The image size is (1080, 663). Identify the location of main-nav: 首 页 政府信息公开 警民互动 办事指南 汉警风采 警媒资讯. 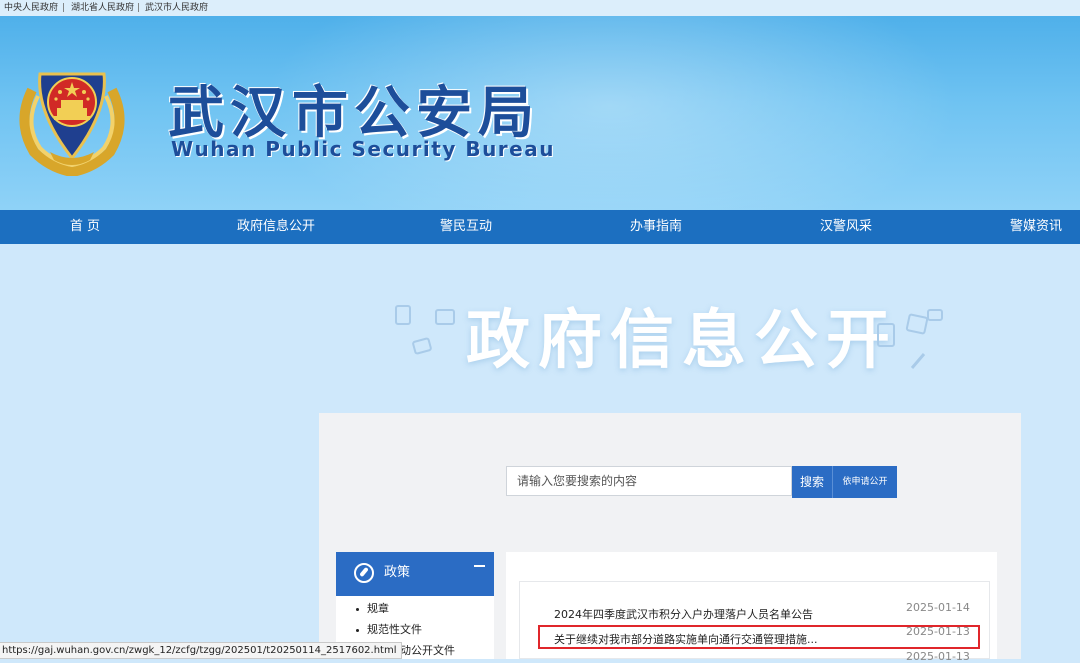
(540, 227).